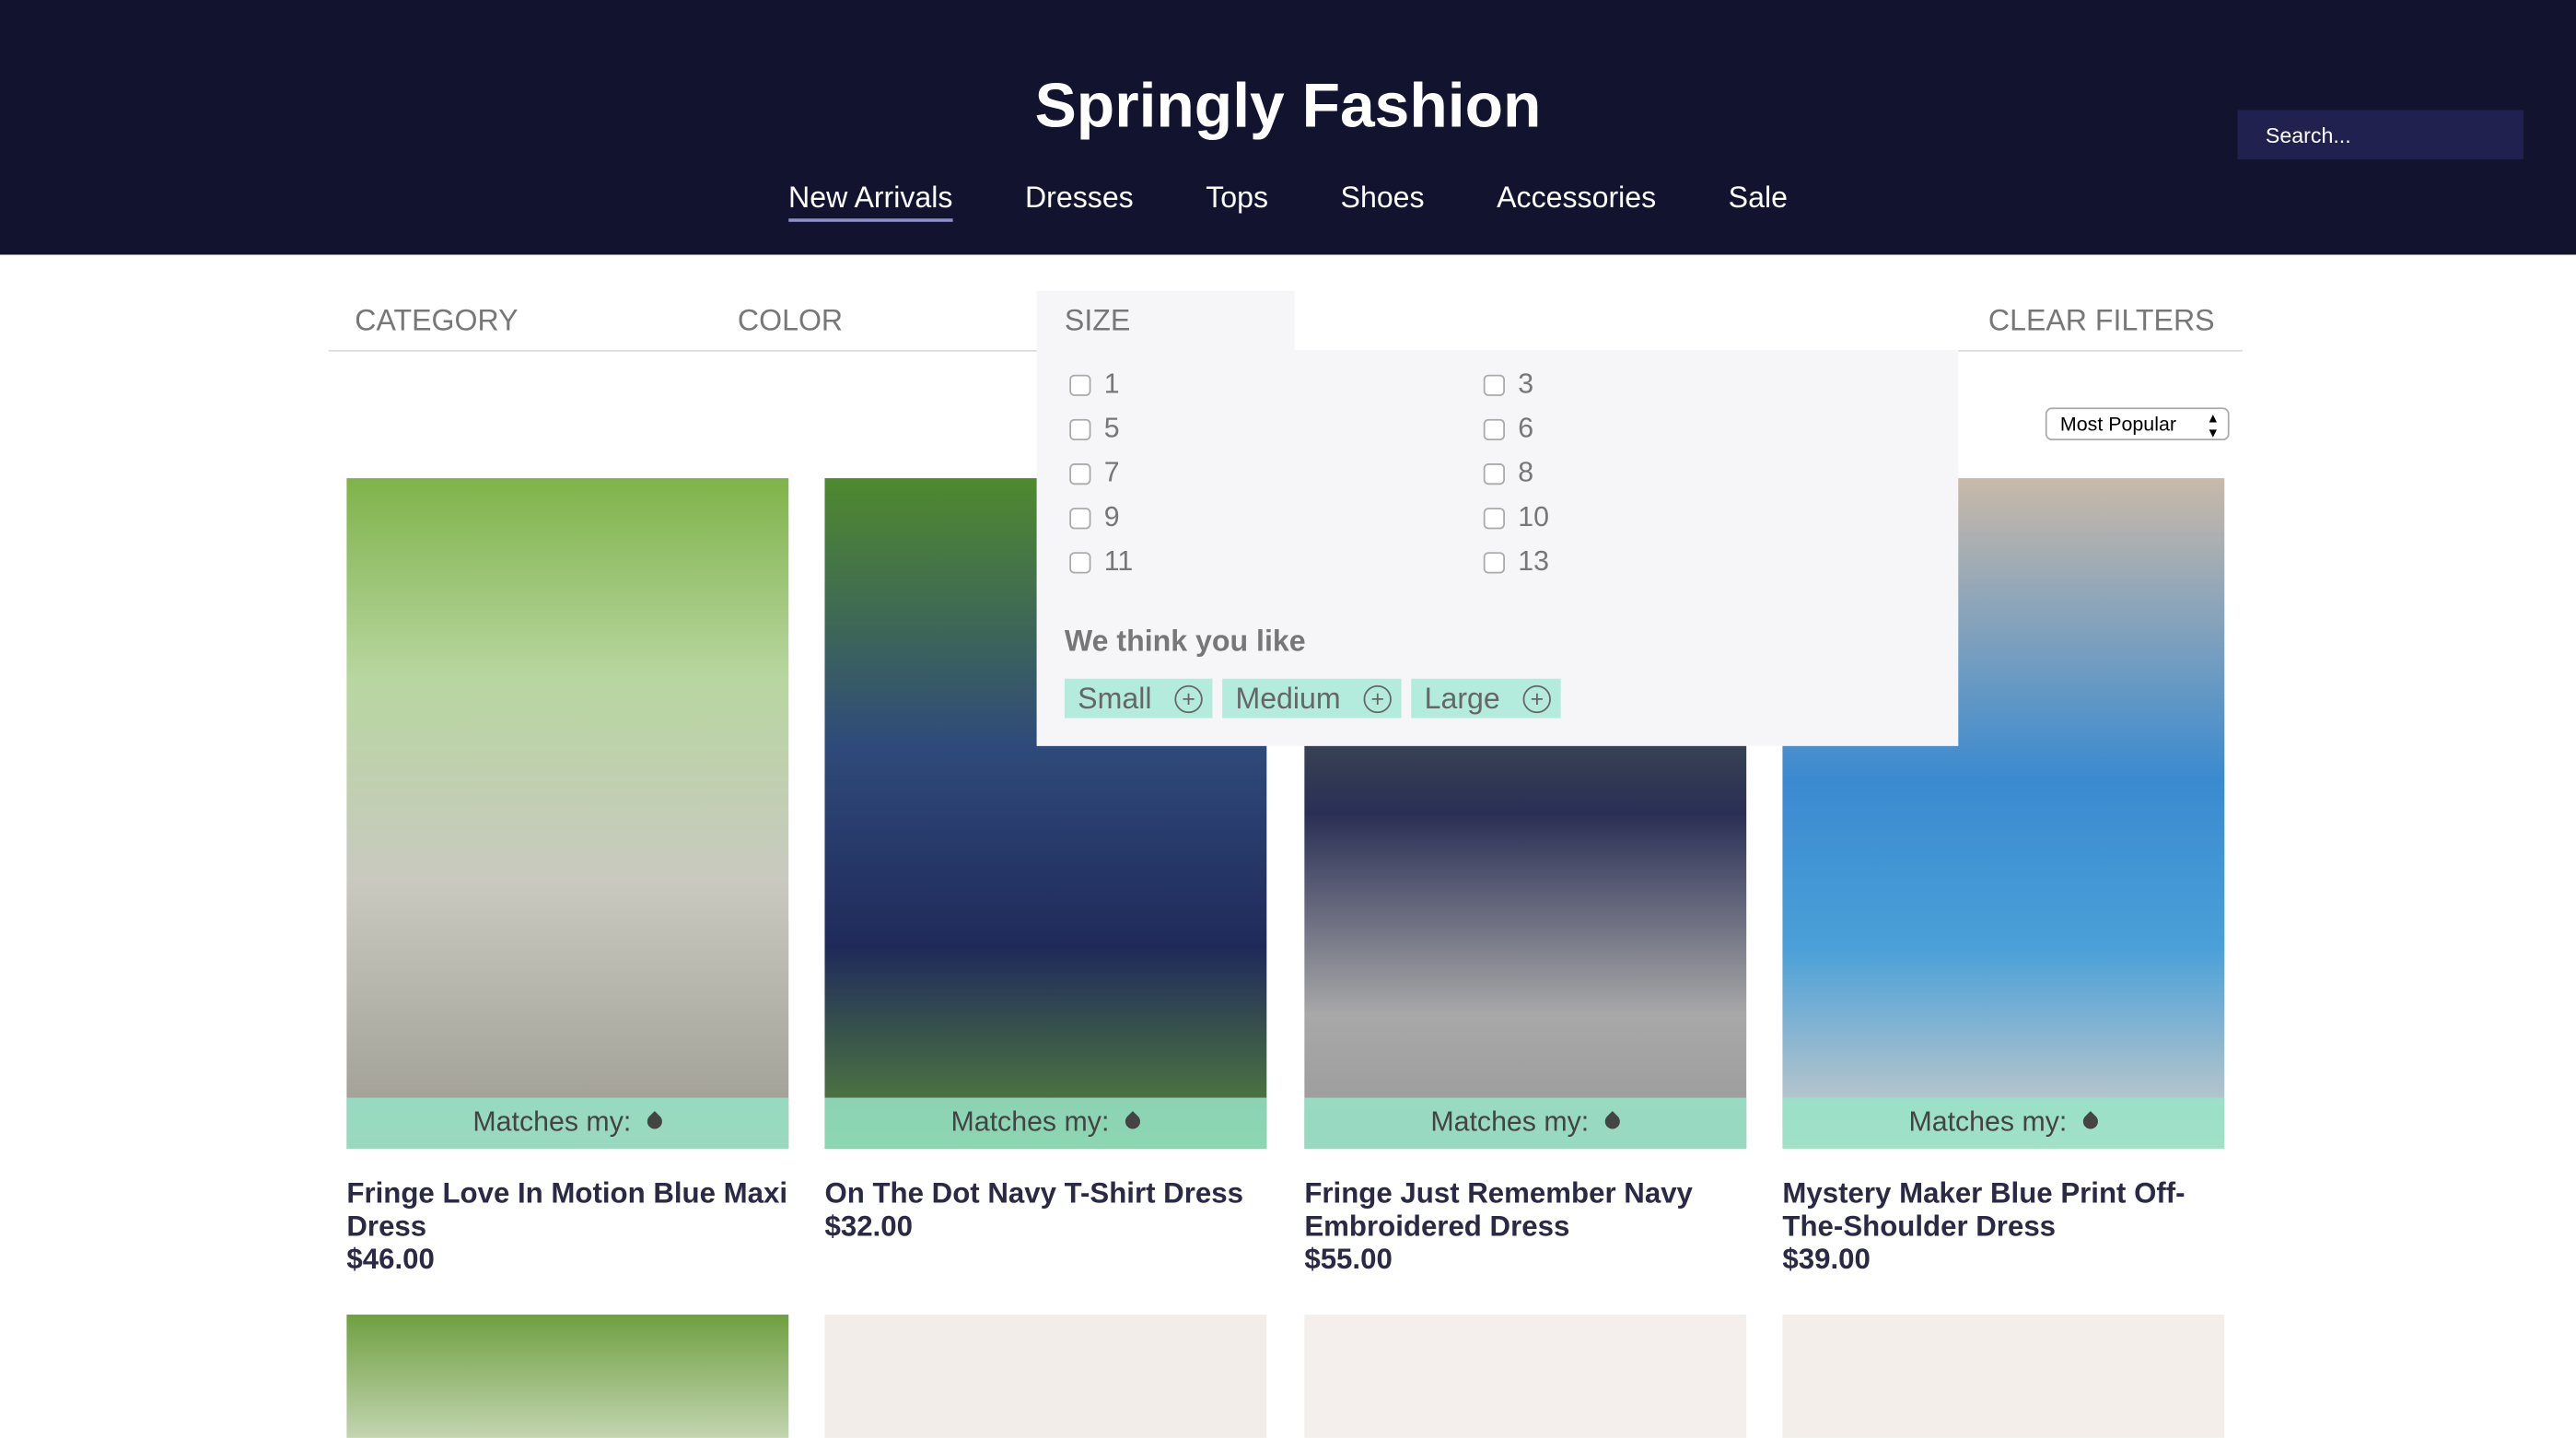  I want to click on product-name: On The Dot Navy T-Shirt Dress, so click(1033, 1193).